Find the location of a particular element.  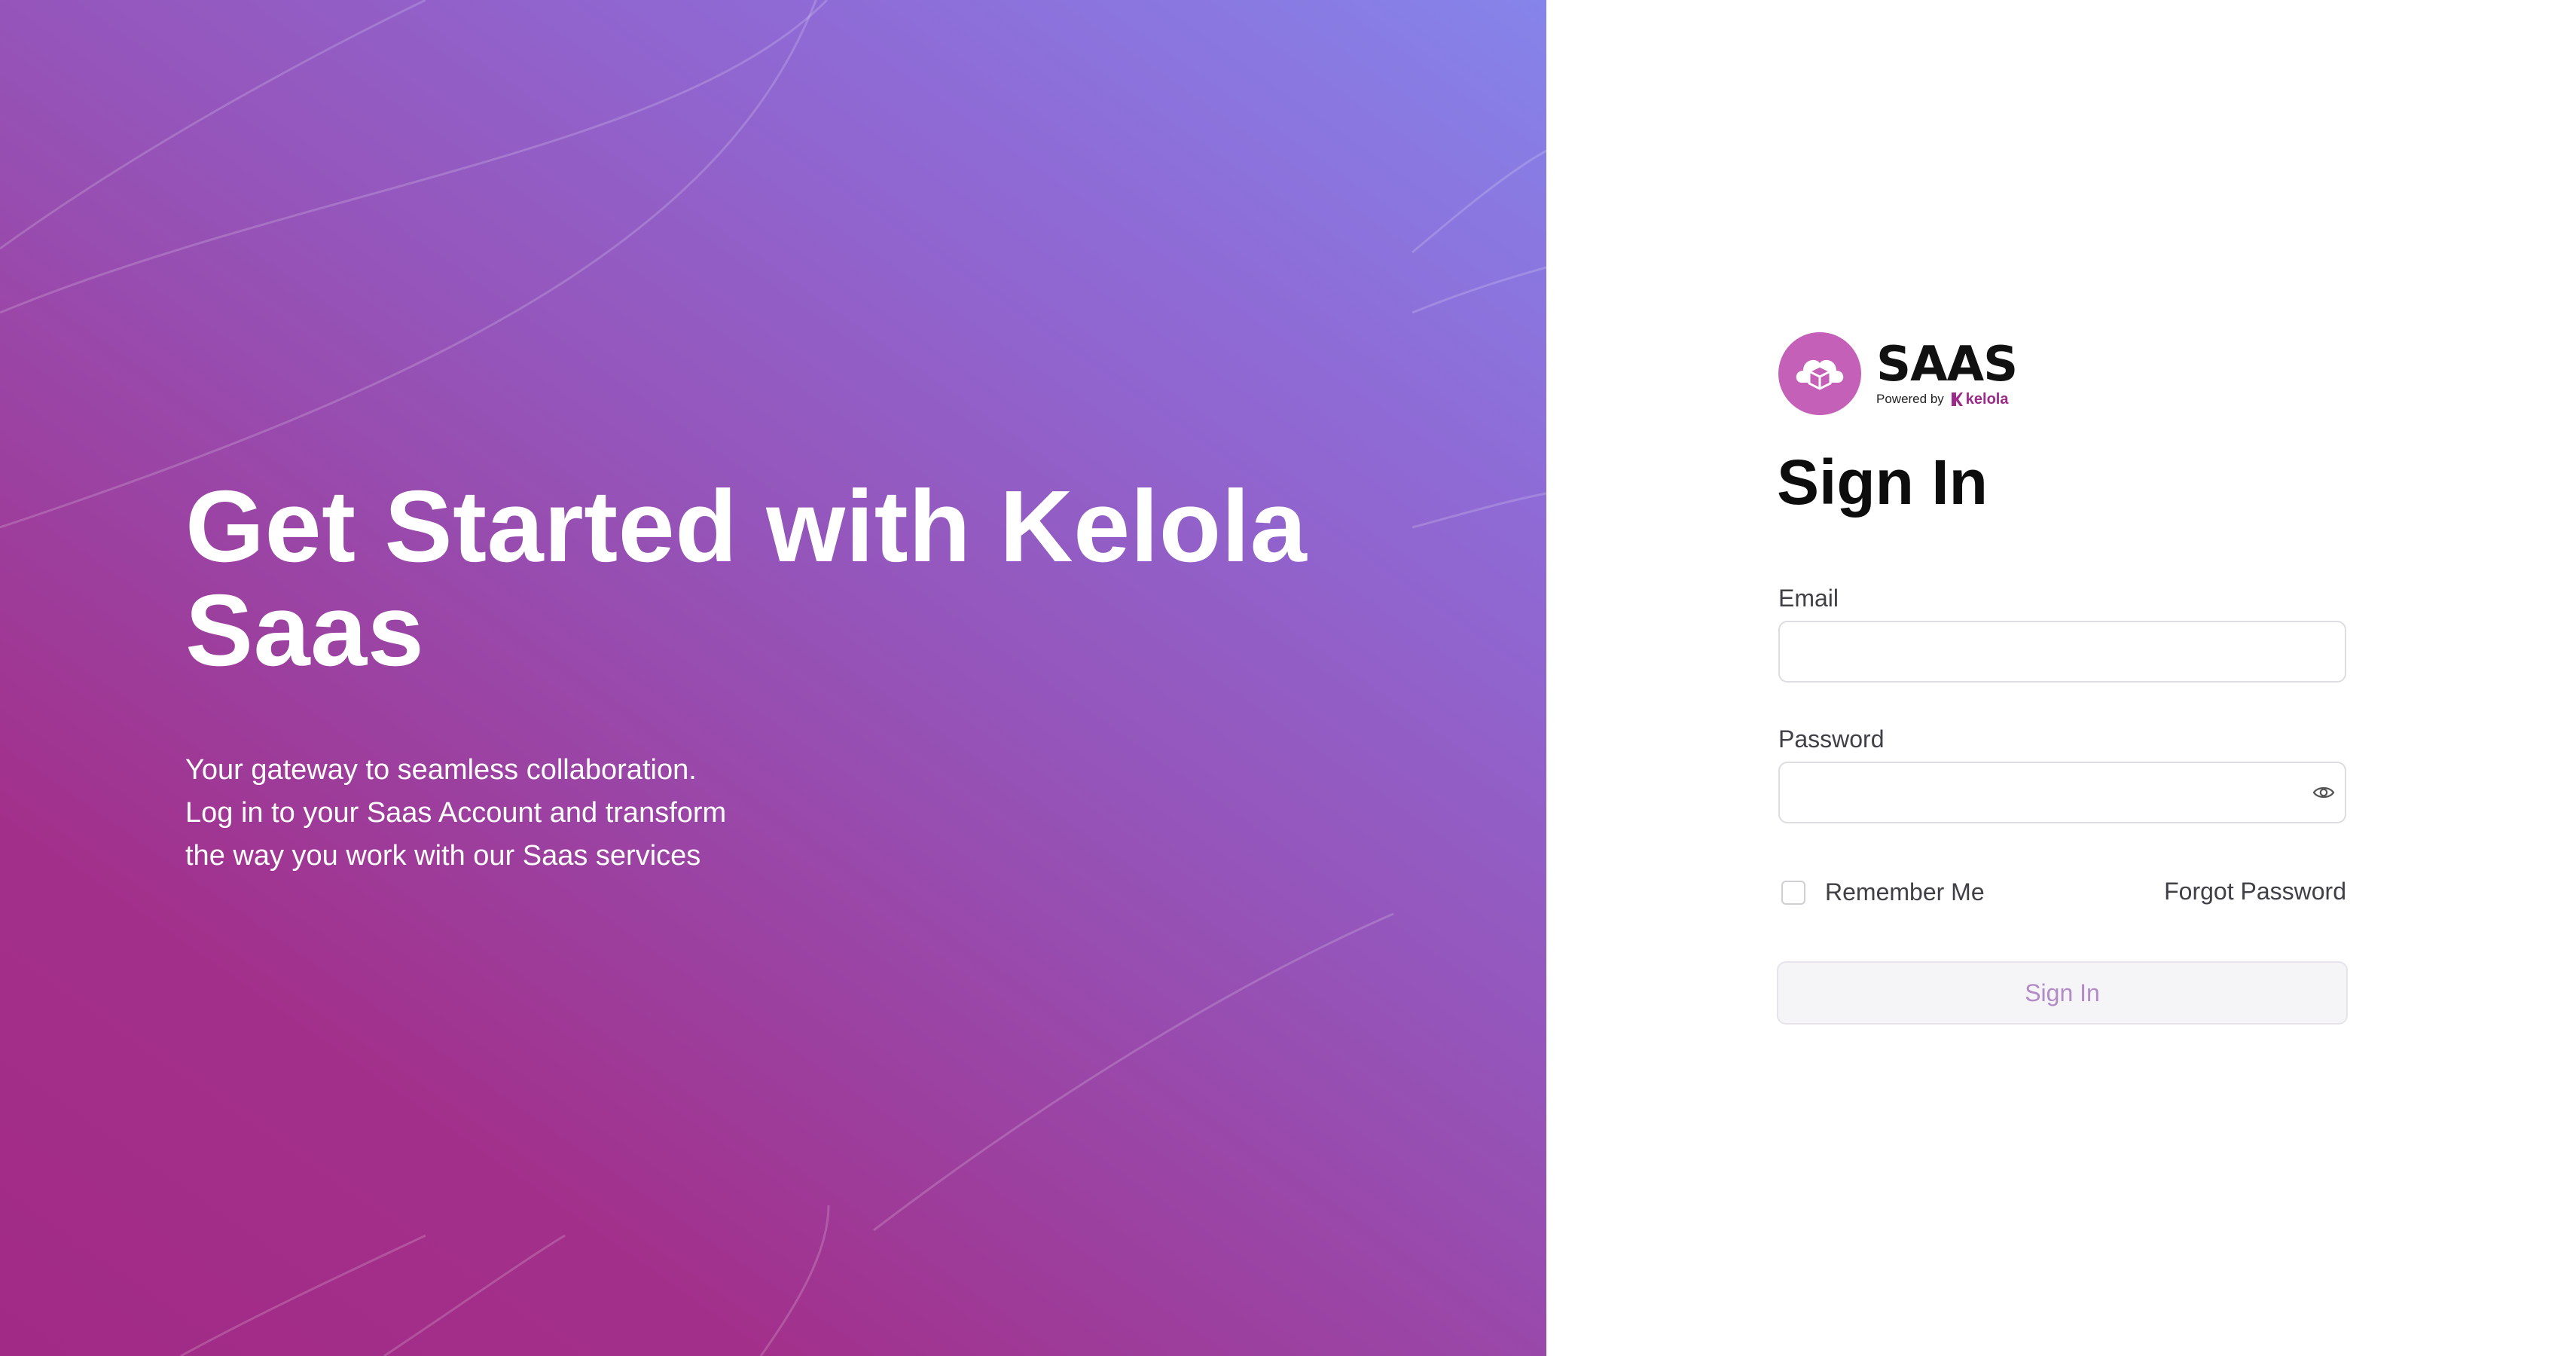

remember-me-label: Remember Me is located at coordinates (1905, 892).